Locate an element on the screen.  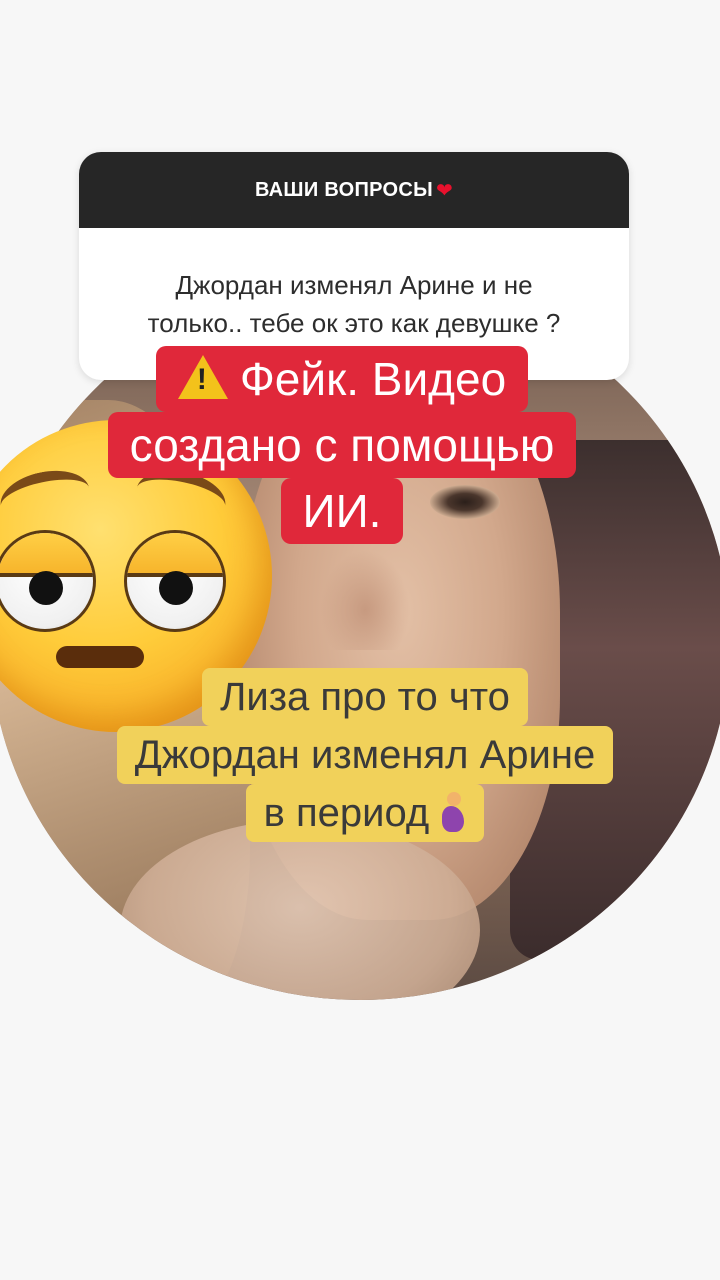
warning-line-1: Фейк. Видео is located at coordinates (342, 379).